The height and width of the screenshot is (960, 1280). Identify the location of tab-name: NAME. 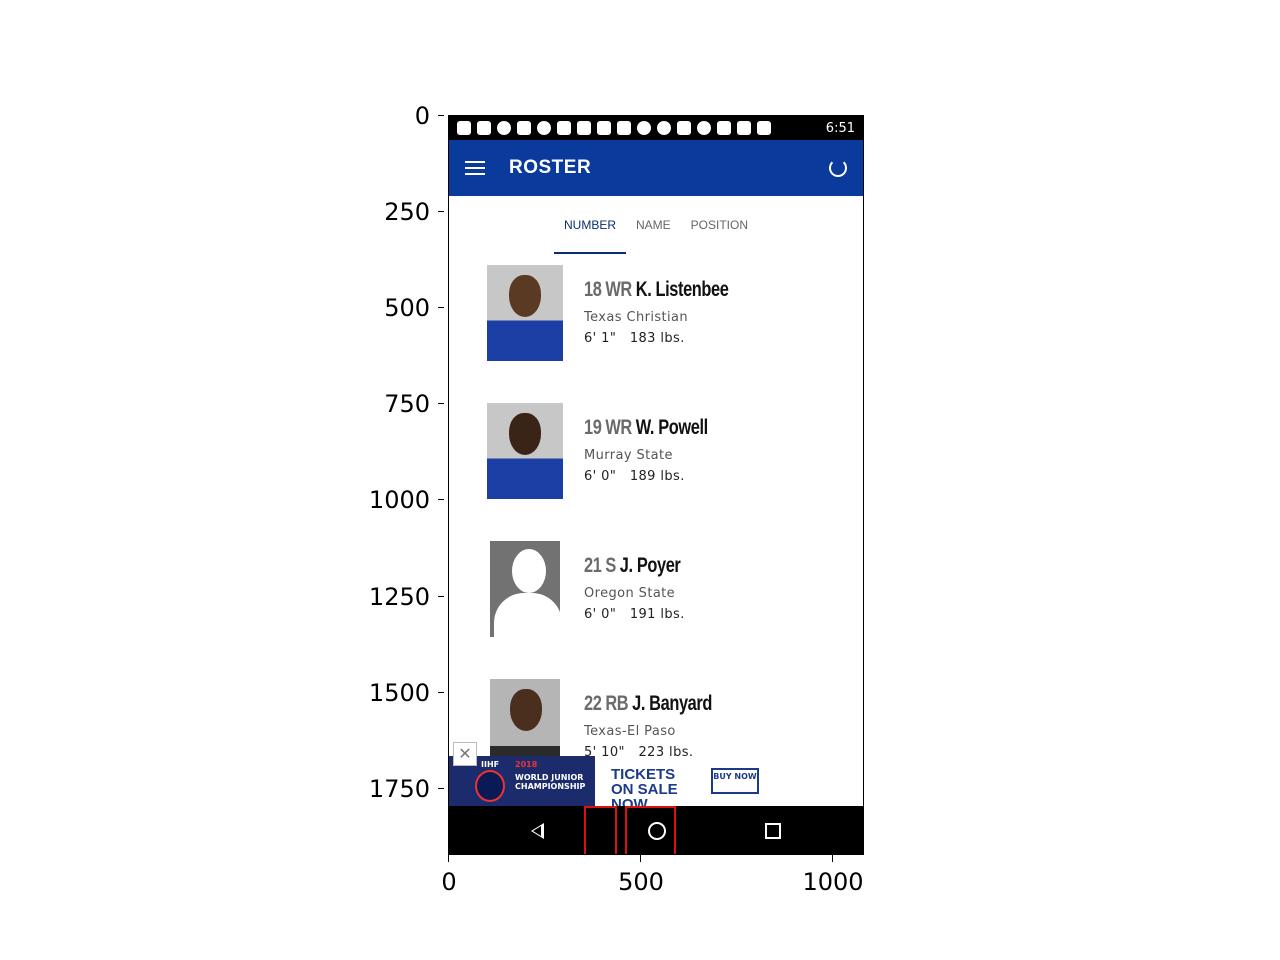
(653, 225).